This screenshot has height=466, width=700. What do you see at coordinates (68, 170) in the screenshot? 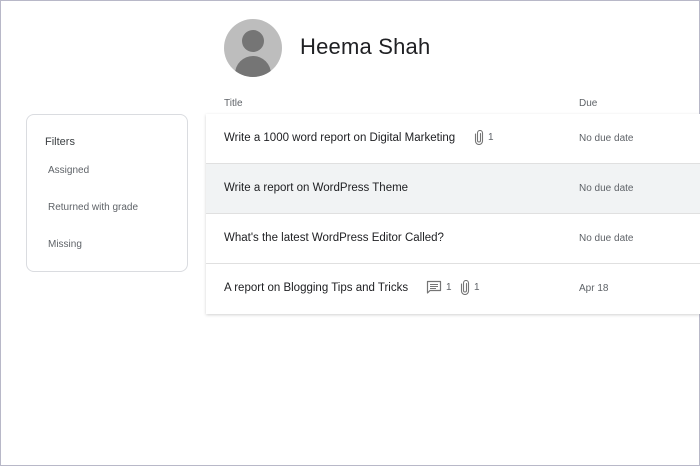
I see `filter-assigned: Assigned` at bounding box center [68, 170].